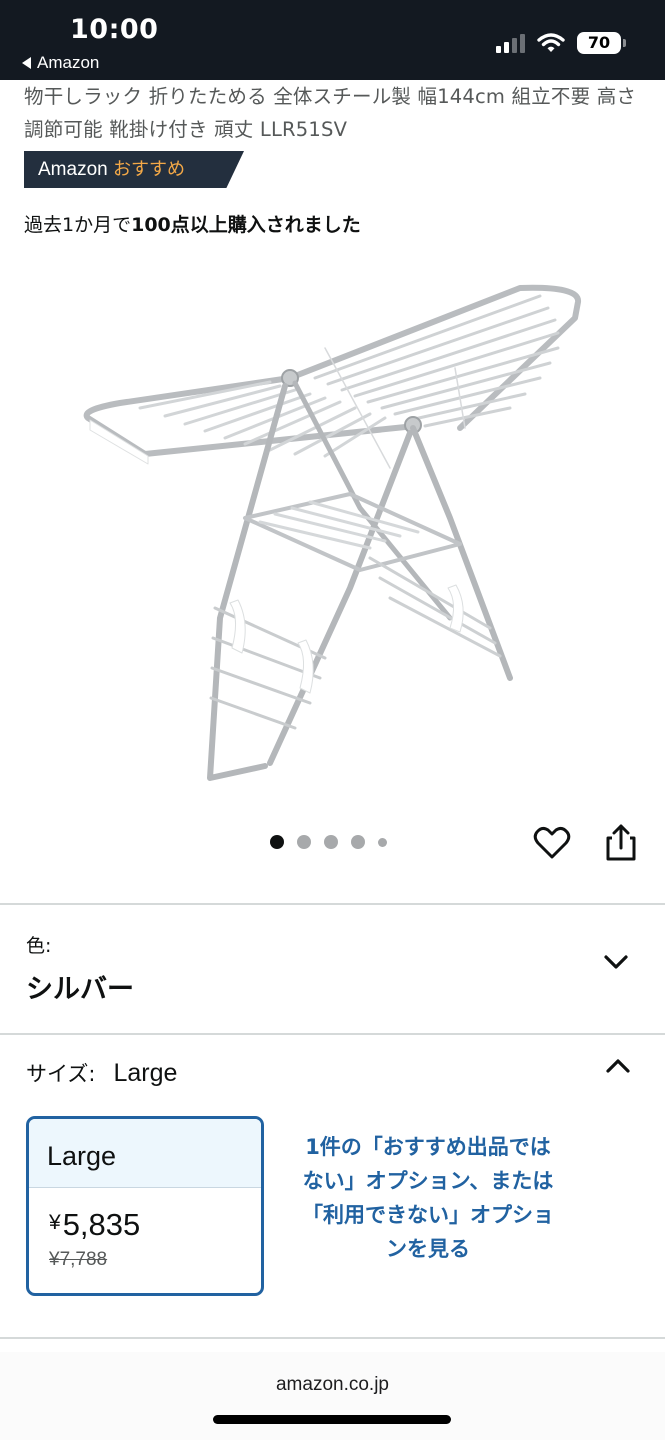  Describe the element at coordinates (148, 169) in the screenshot. I see `badge-accent: おすすめ` at that location.